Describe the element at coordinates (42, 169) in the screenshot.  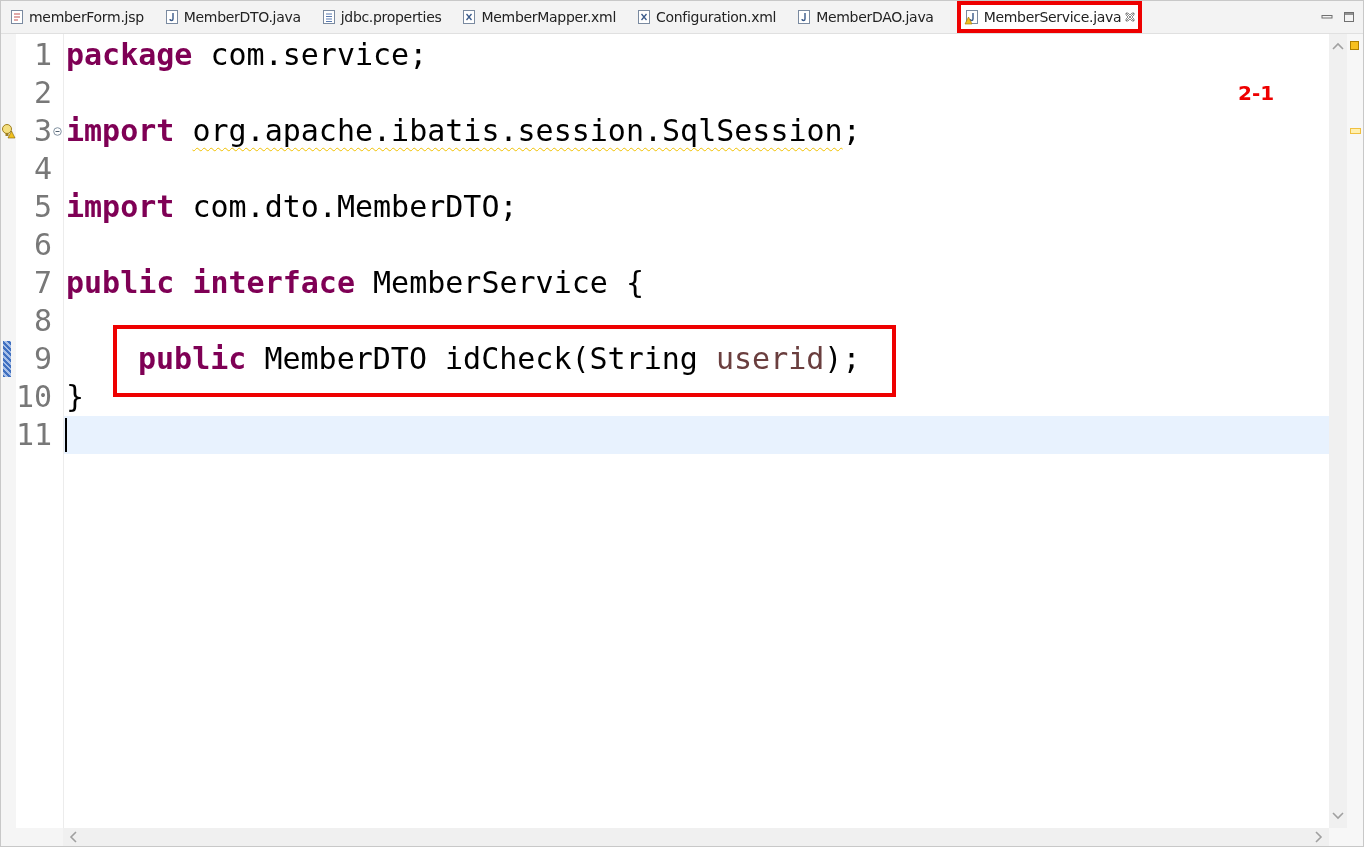
I see `line-number: 4` at that location.